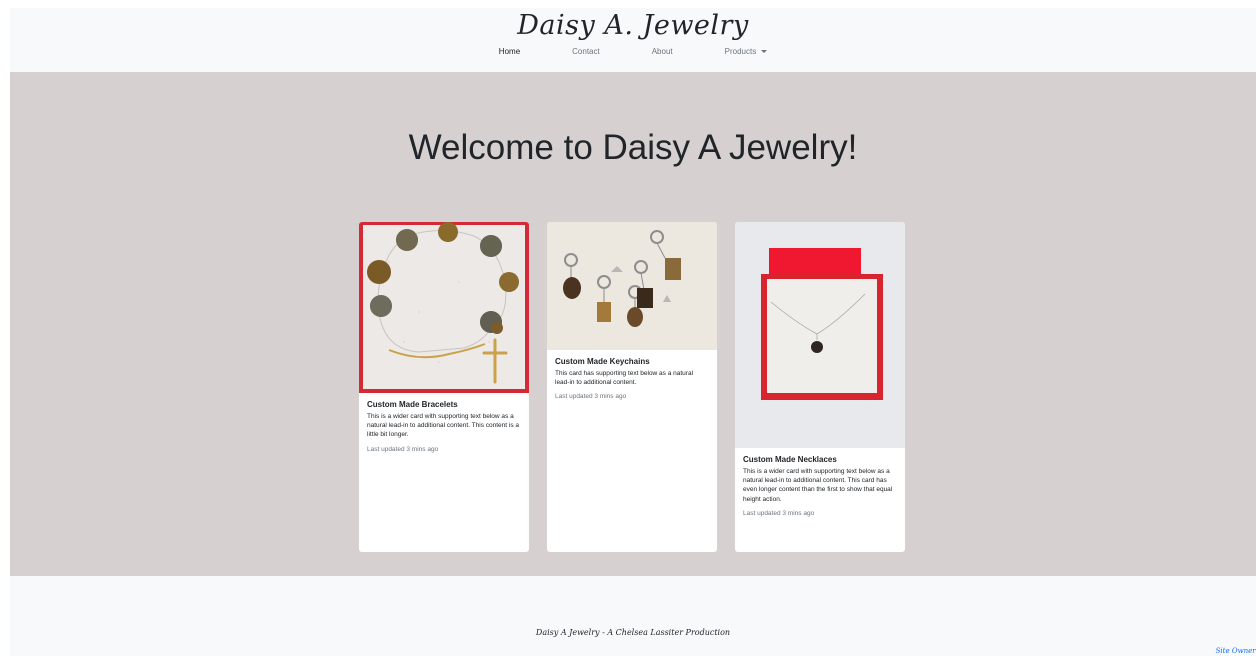 Image resolution: width=1256 pixels, height=656 pixels. I want to click on site-owner-dashboard-link: Site Owner Dashboard, so click(944, 651).